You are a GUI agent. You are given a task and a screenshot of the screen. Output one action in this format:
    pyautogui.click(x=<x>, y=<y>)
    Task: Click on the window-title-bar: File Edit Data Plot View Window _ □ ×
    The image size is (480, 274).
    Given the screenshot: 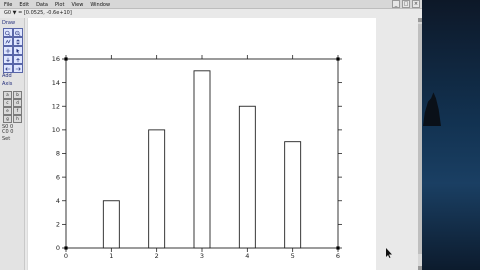 What is the action you would take?
    pyautogui.click(x=211, y=4)
    